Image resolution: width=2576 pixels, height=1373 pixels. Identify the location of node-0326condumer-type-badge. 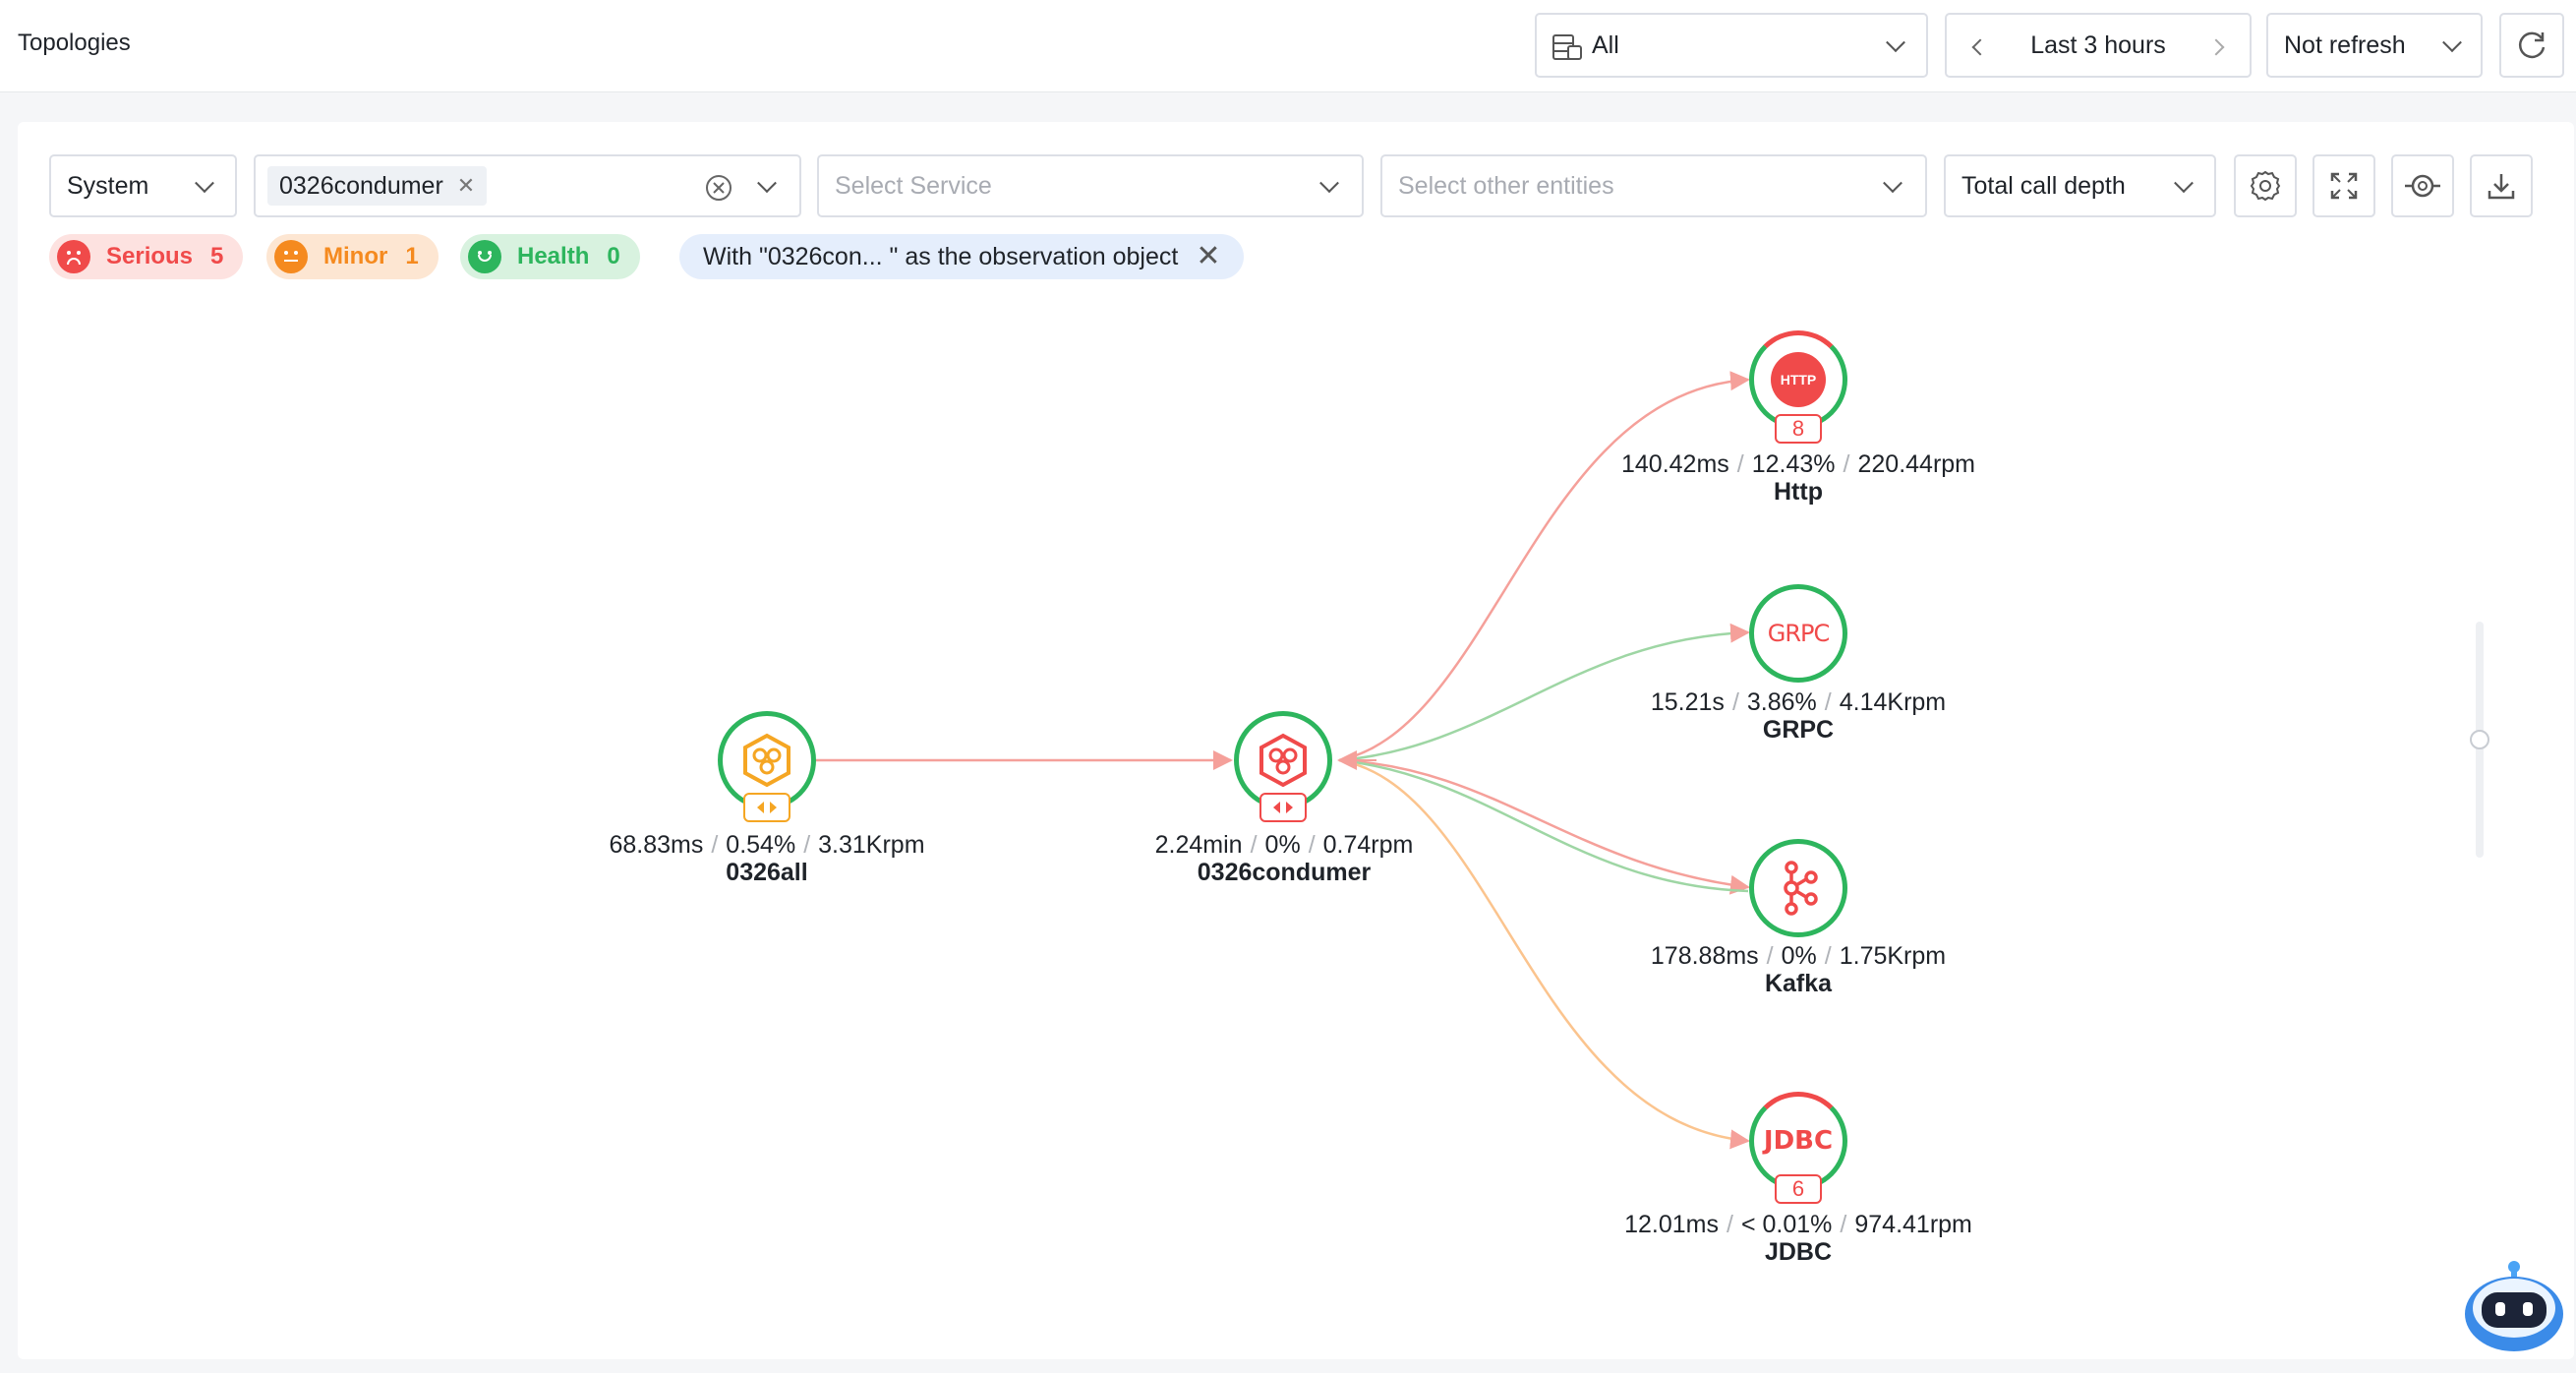
(1283, 807).